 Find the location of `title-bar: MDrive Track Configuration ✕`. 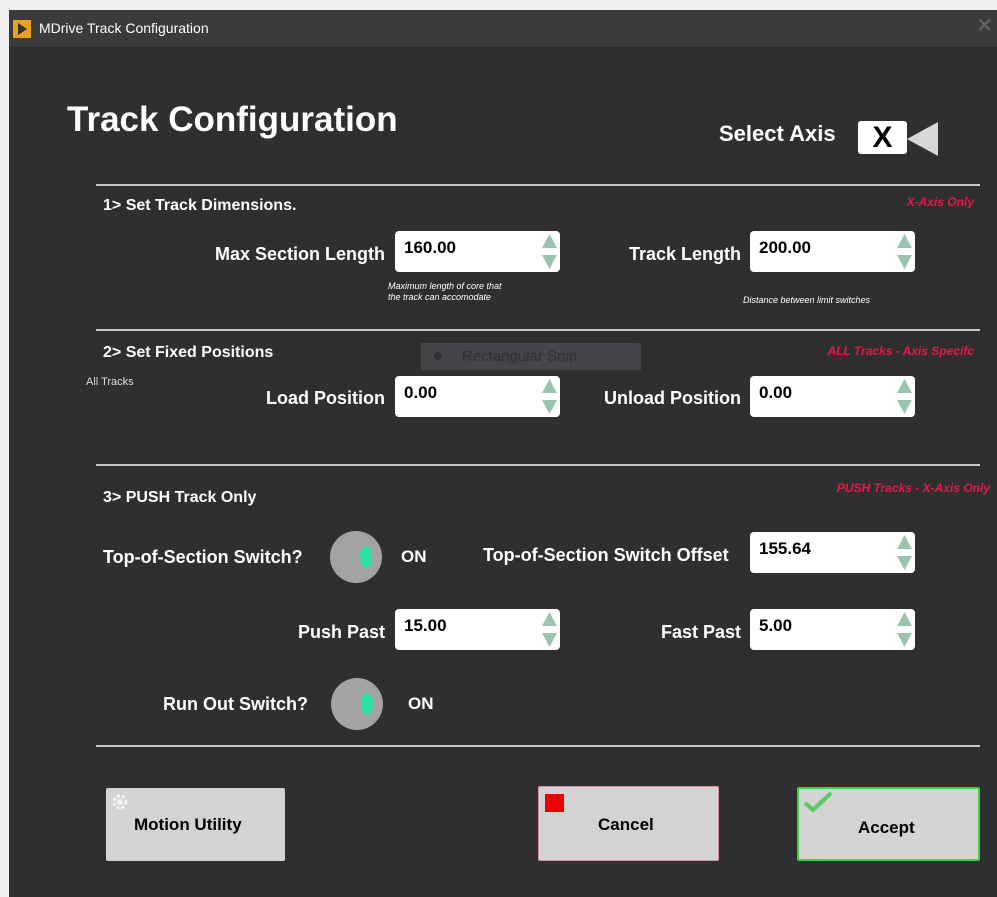

title-bar: MDrive Track Configuration ✕ is located at coordinates (503, 28).